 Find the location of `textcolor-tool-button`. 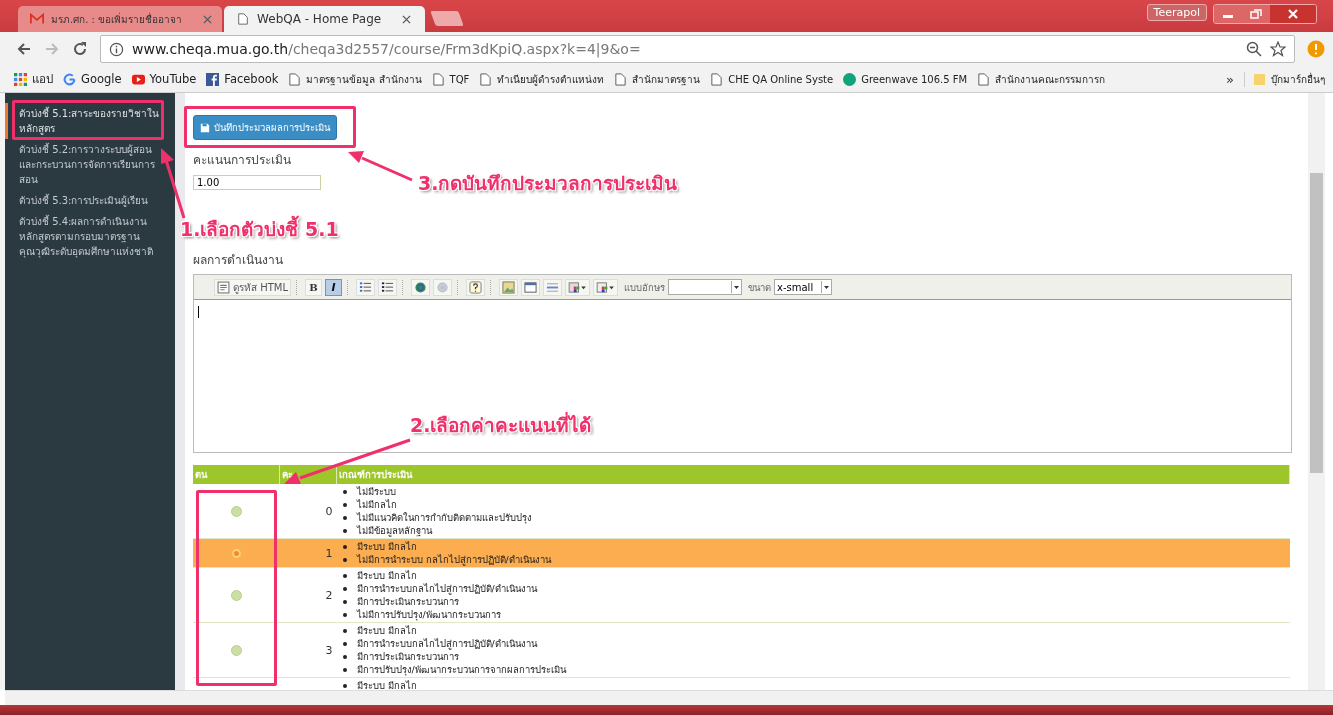

textcolor-tool-button is located at coordinates (577, 287).